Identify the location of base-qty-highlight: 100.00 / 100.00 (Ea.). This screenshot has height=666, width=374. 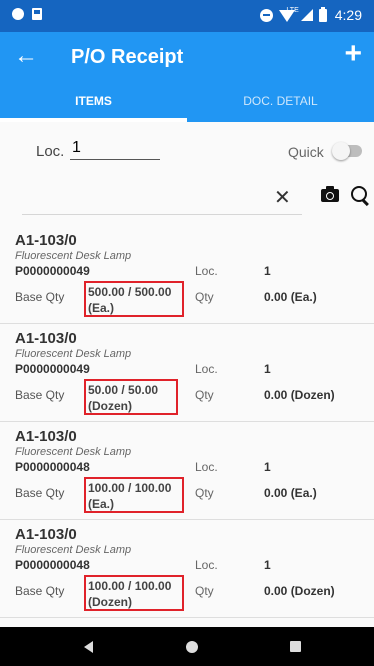
(134, 495).